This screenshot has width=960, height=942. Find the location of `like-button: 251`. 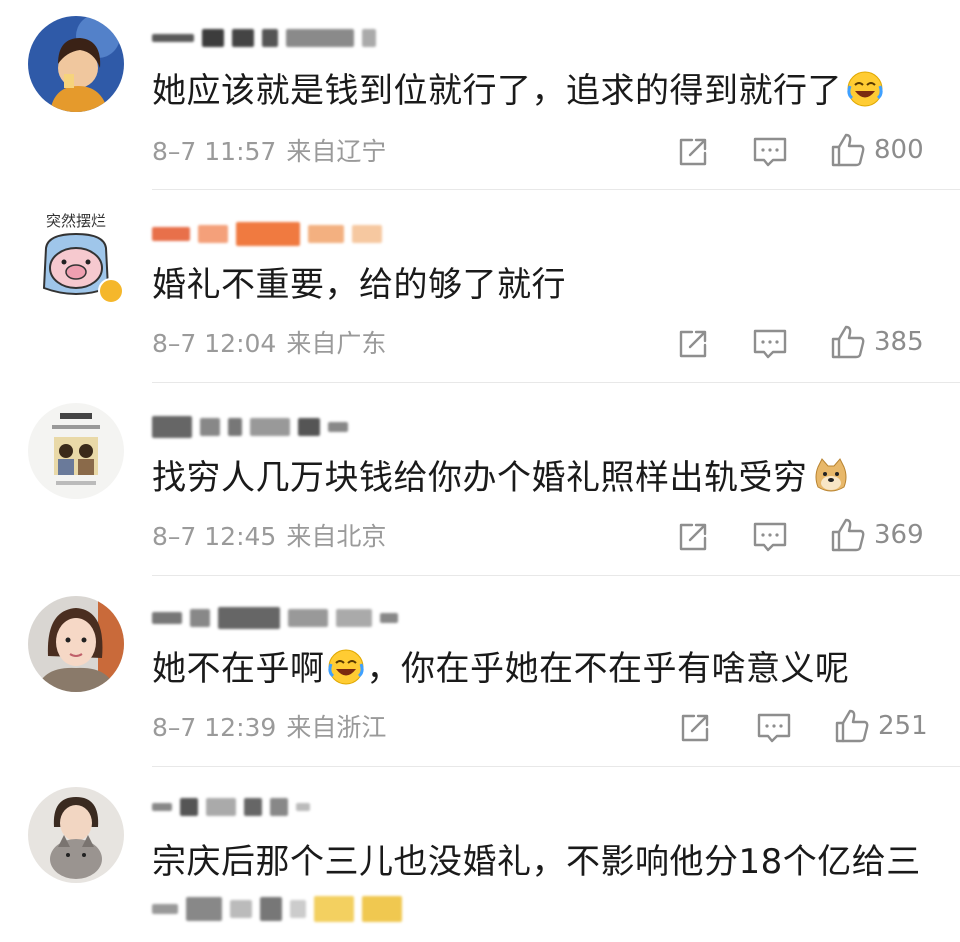

like-button: 251 is located at coordinates (881, 726).